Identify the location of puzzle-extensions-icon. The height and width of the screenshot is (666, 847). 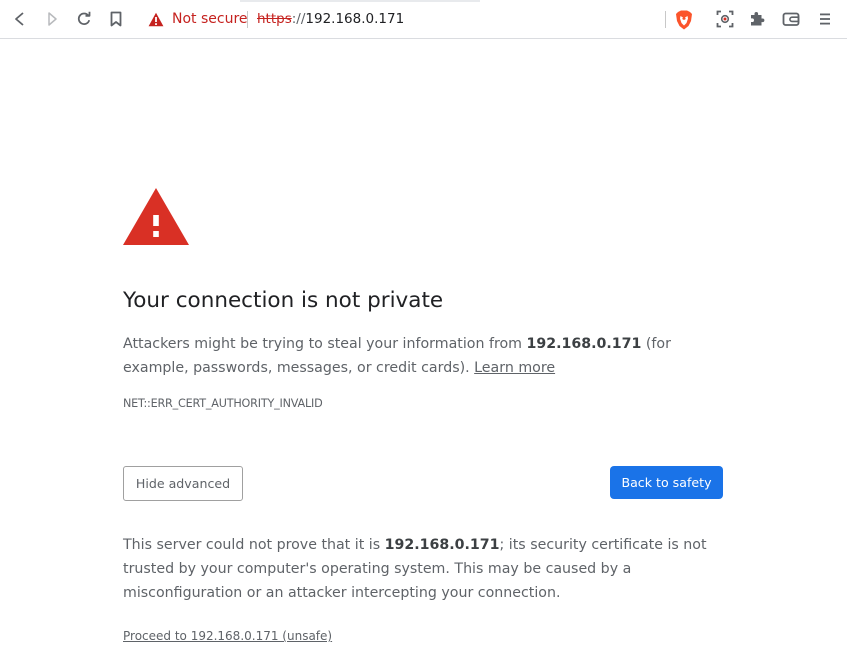
(758, 19).